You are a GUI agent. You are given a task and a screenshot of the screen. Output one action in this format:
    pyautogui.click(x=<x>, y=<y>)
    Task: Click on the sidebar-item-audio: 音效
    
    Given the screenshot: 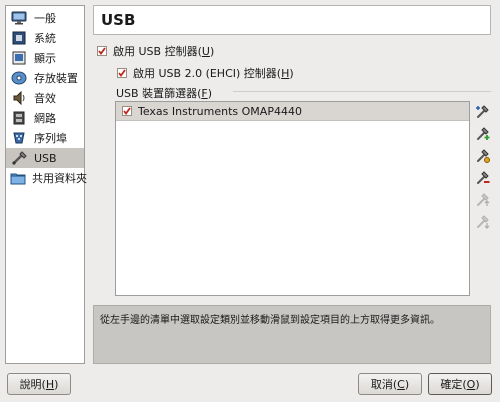 What is the action you would take?
    pyautogui.click(x=45, y=98)
    